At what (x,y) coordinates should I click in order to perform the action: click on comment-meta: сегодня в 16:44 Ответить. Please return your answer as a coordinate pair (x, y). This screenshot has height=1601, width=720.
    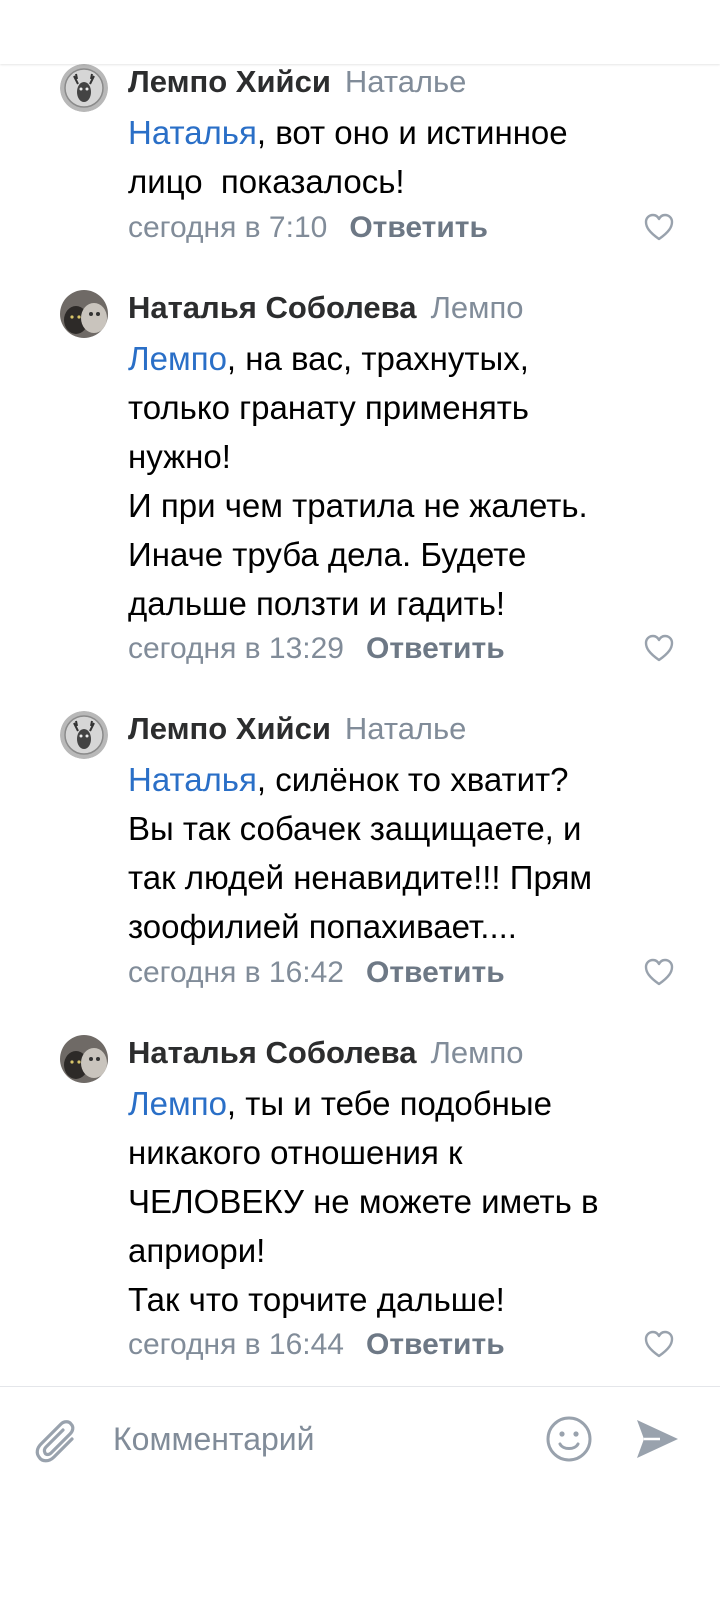
    Looking at the image, I should click on (316, 1345).